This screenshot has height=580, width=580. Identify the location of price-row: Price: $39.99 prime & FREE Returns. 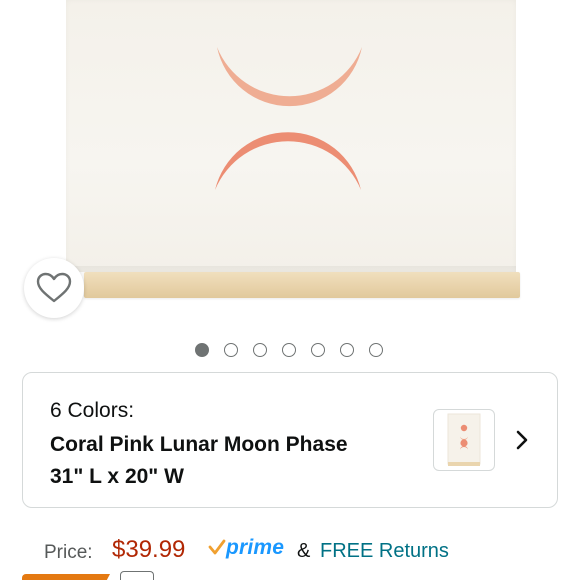
(304, 550).